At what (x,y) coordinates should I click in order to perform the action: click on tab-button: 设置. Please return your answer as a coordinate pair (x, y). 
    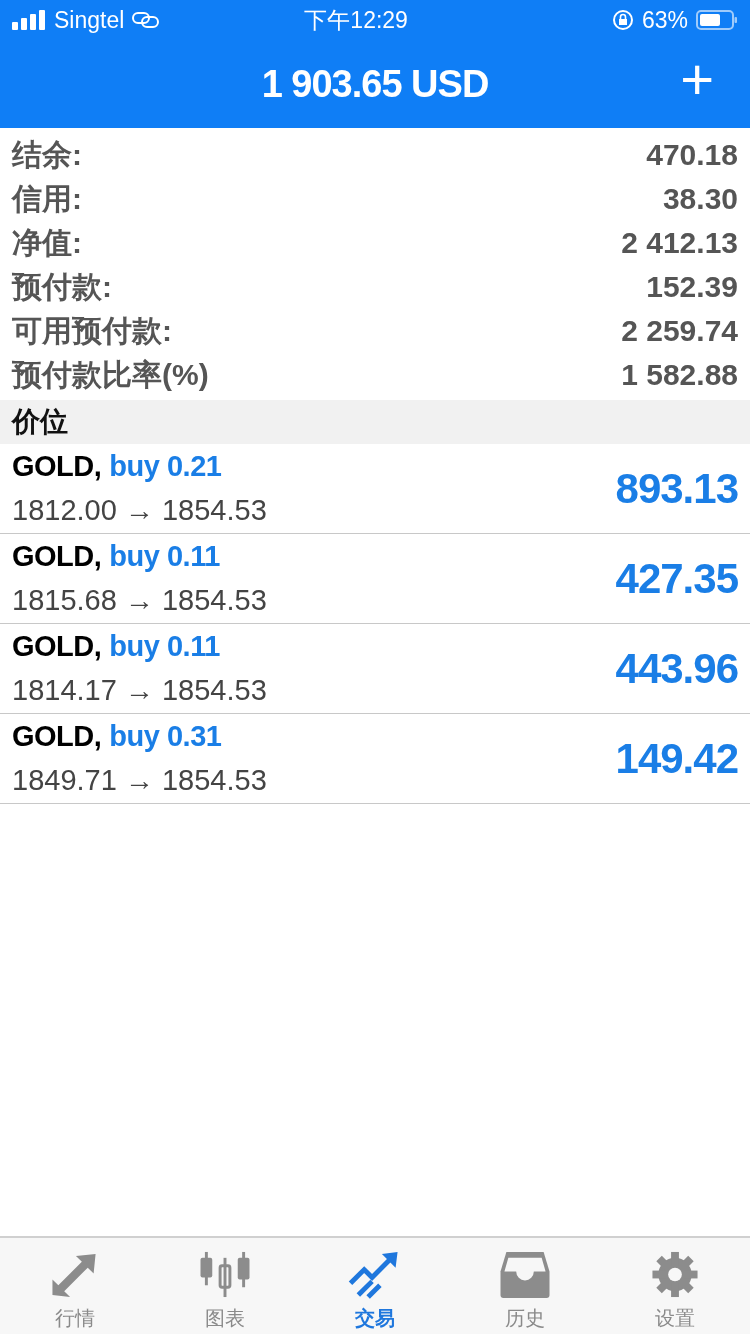
    Looking at the image, I should click on (675, 1286).